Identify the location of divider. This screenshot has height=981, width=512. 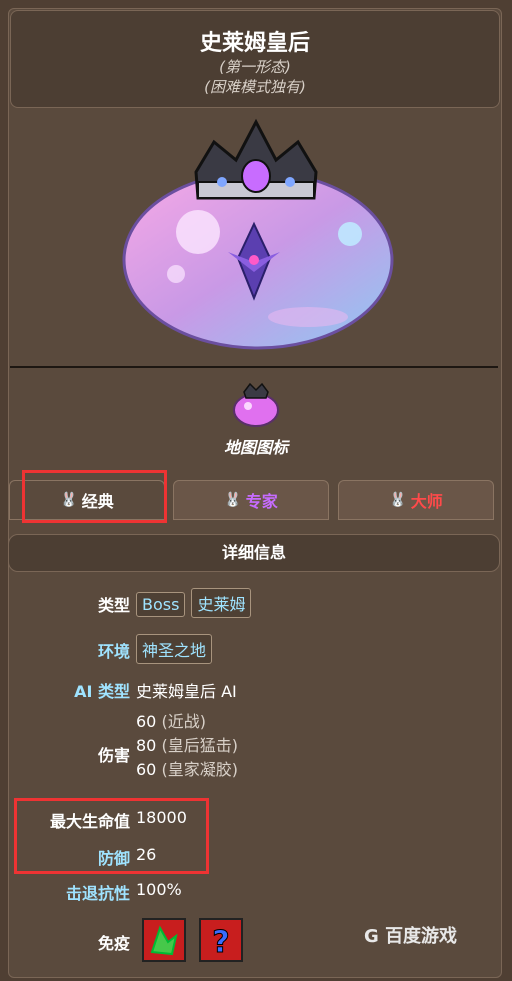
(254, 367).